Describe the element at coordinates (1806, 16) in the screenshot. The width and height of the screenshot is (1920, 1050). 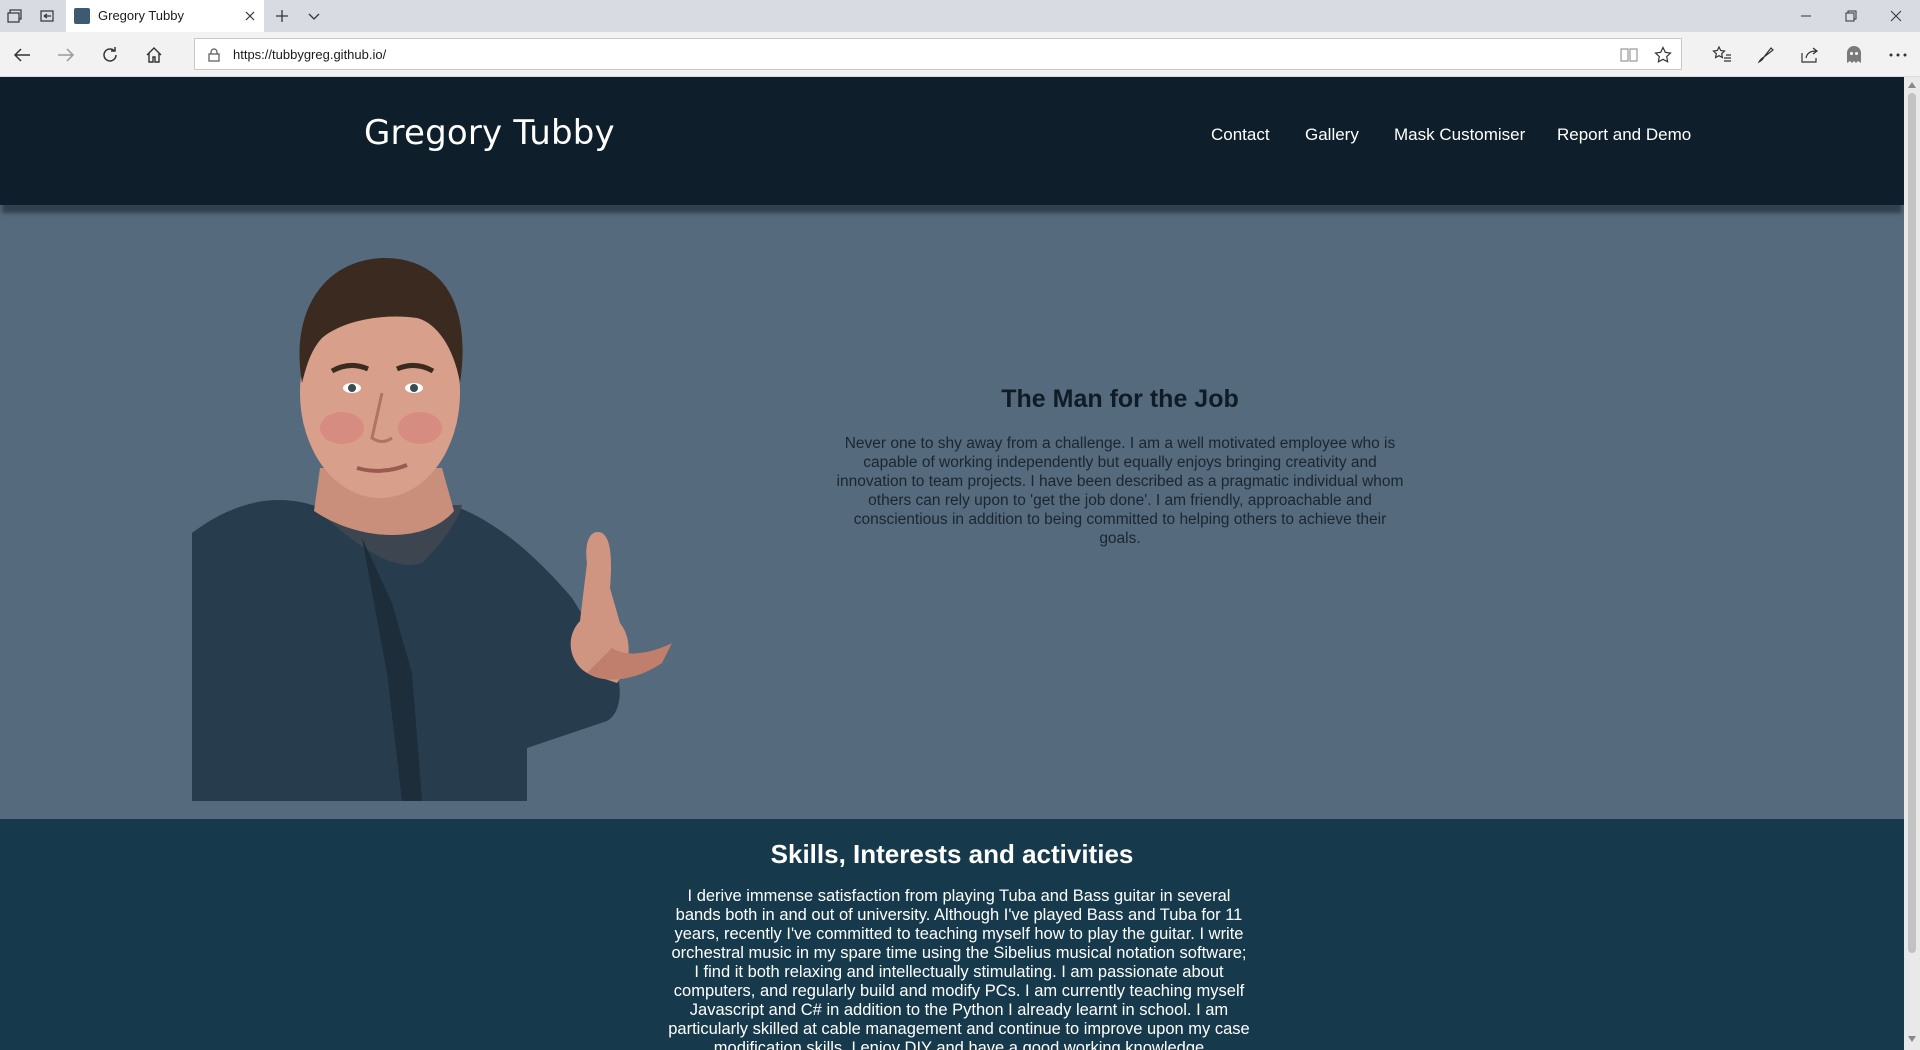
I see `minimize-icon` at that location.